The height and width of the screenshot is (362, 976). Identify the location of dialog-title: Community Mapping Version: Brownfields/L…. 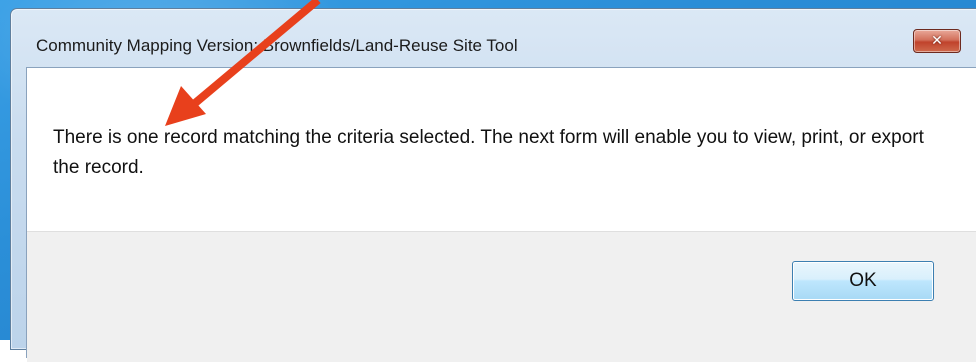
(277, 45).